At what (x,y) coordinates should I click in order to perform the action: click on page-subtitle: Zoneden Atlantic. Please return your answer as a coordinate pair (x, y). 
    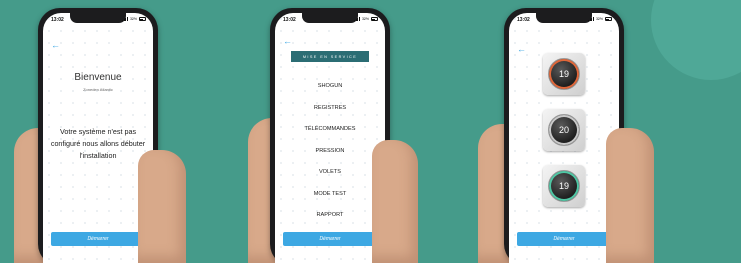
    Looking at the image, I should click on (98, 89).